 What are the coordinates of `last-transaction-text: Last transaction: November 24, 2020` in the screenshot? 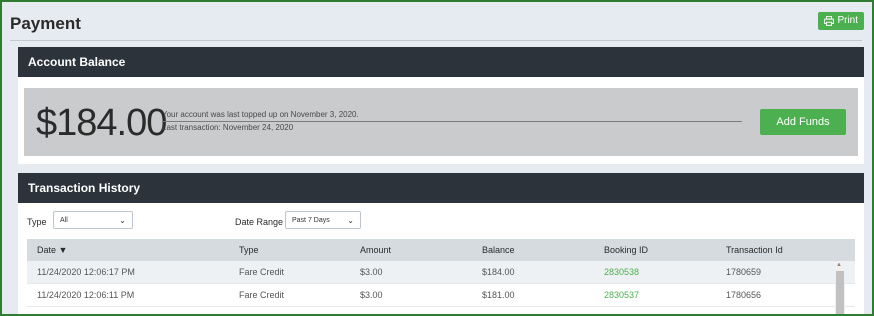 It's located at (228, 127).